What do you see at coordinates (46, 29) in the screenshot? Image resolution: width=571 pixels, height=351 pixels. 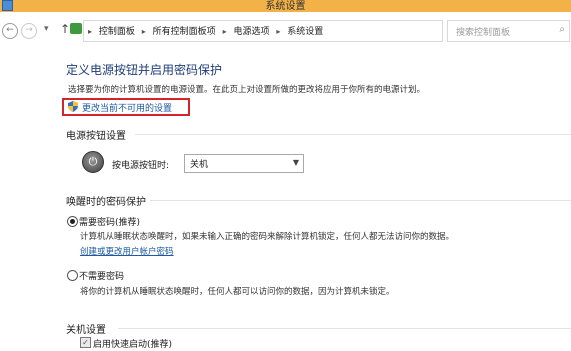 I see `recent-pages-dropdown-icon: ▾` at bounding box center [46, 29].